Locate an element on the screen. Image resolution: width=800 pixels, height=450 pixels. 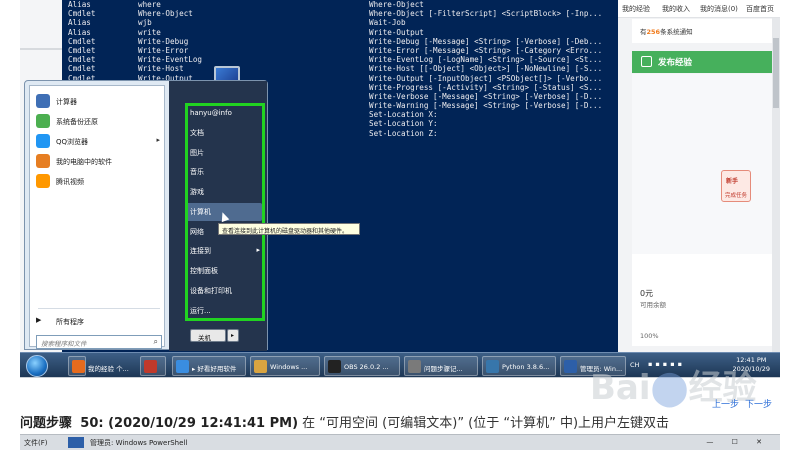
powershell-icon is located at coordinates (76, 442).